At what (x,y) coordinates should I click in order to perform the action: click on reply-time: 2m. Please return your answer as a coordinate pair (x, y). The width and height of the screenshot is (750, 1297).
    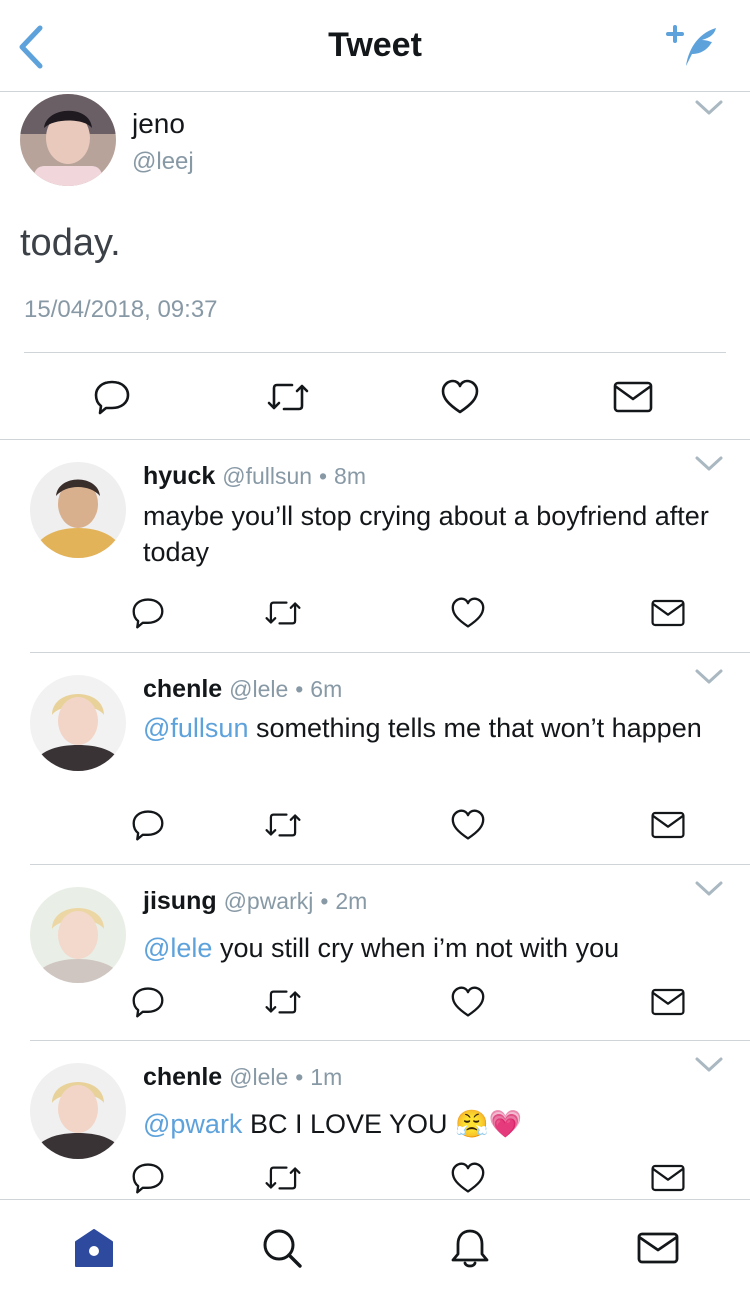
    Looking at the image, I should click on (351, 901).